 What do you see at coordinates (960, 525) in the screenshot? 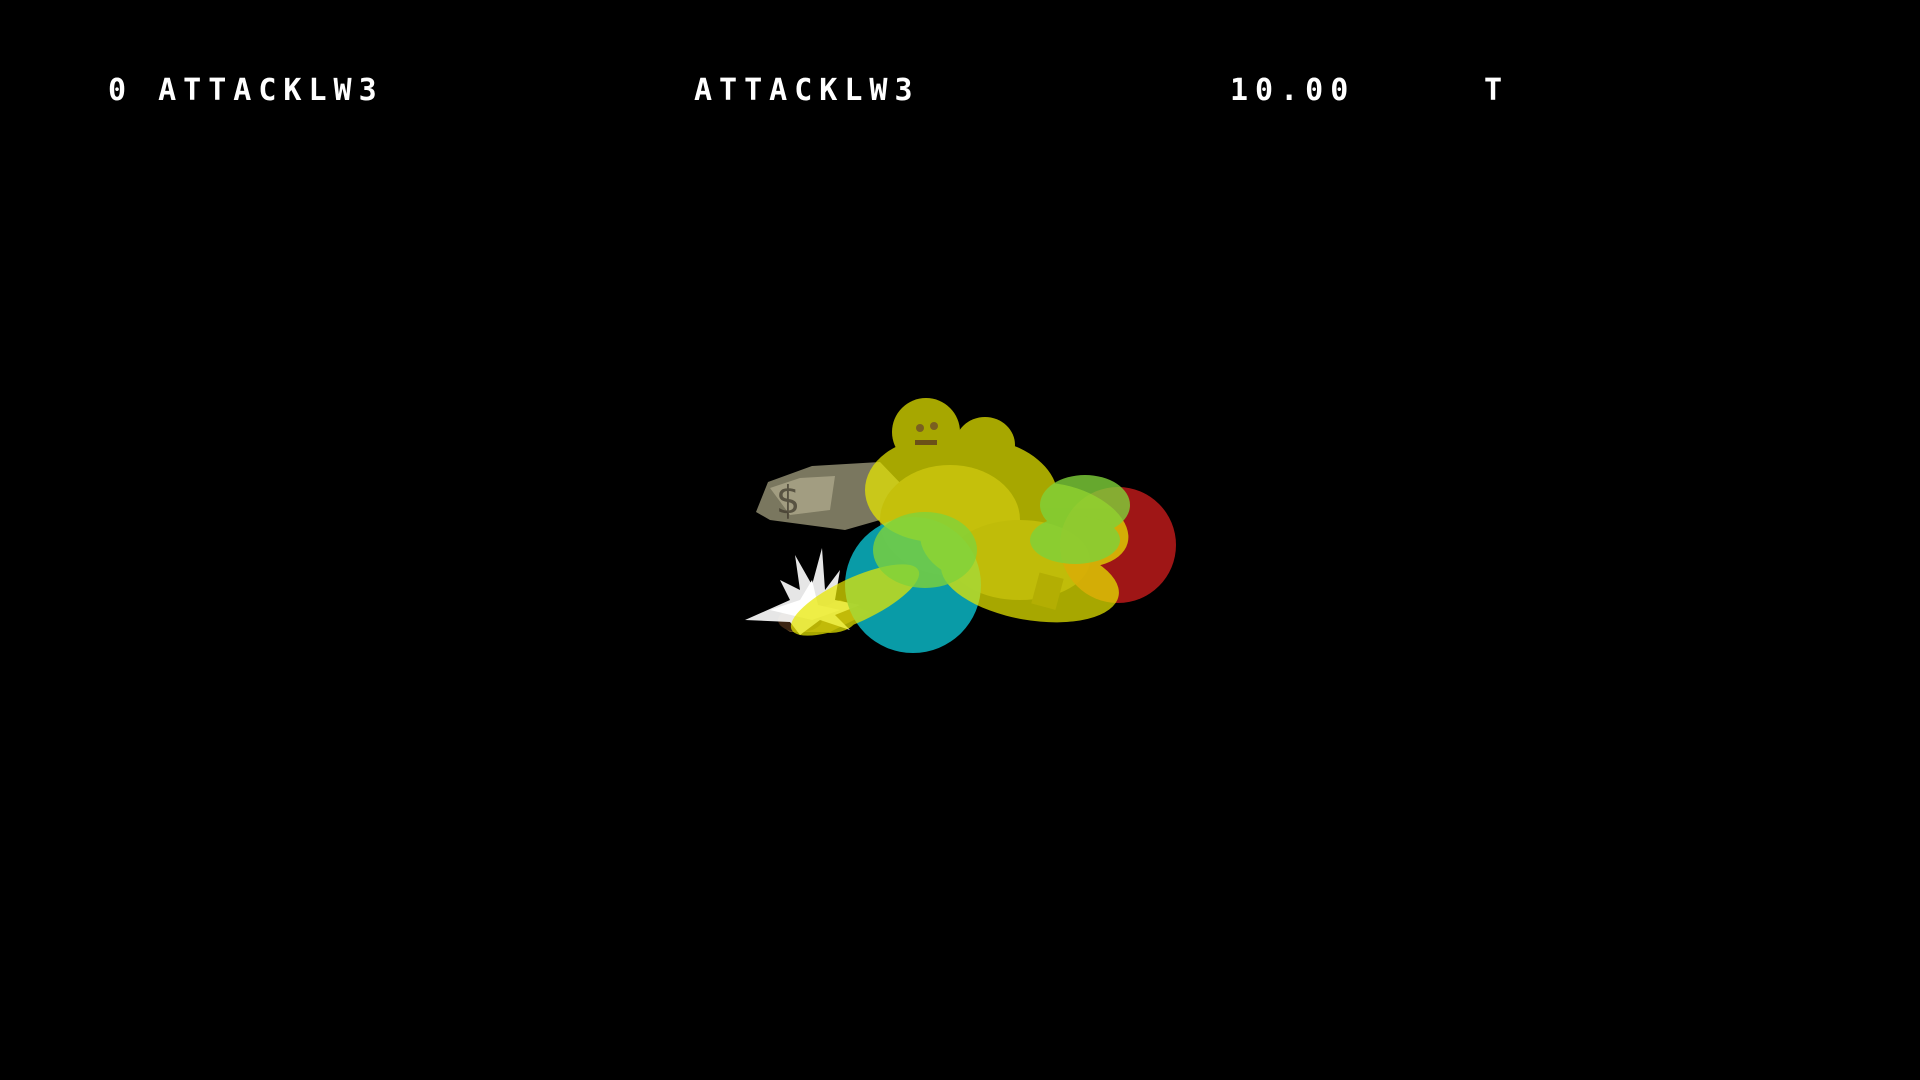
I see `scene-canvas: $` at bounding box center [960, 525].